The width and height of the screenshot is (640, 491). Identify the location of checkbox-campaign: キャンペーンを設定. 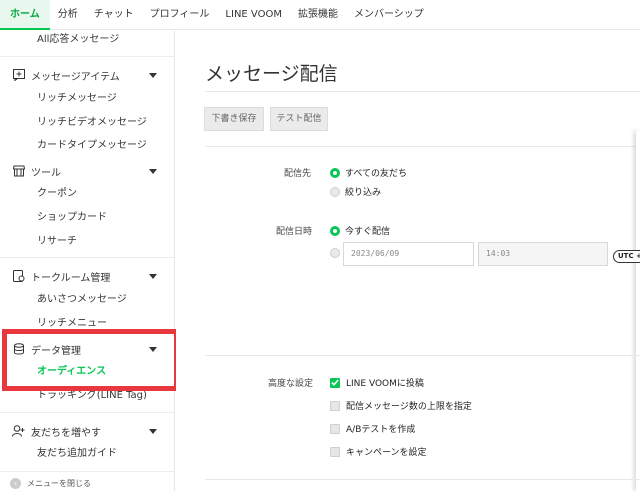
(378, 451).